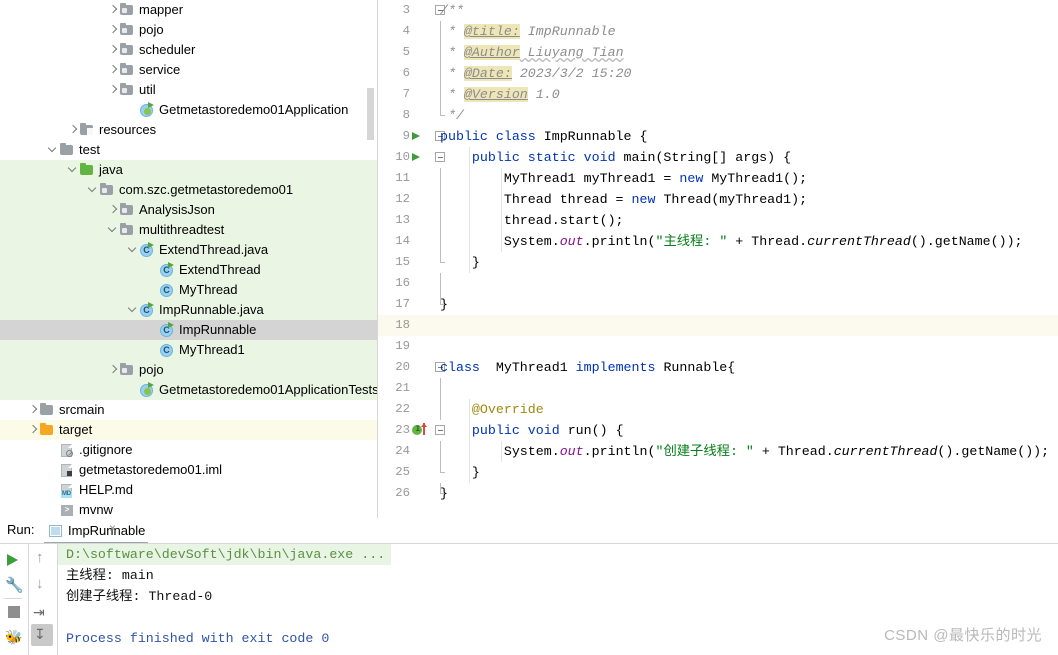 The height and width of the screenshot is (655, 1058). What do you see at coordinates (189, 470) in the screenshot?
I see `tree-item-getmetastoredemo01-iml: getmetastoredemo01.iml` at bounding box center [189, 470].